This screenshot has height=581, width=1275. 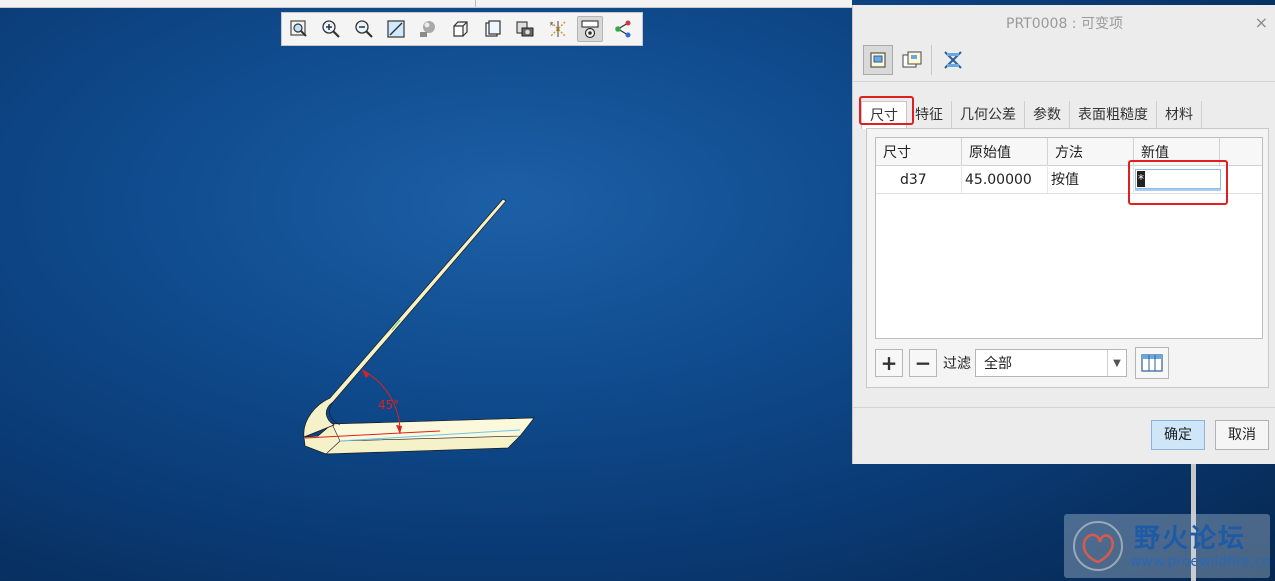 What do you see at coordinates (366, 374) in the screenshot?
I see `dimension-arrow-top` at bounding box center [366, 374].